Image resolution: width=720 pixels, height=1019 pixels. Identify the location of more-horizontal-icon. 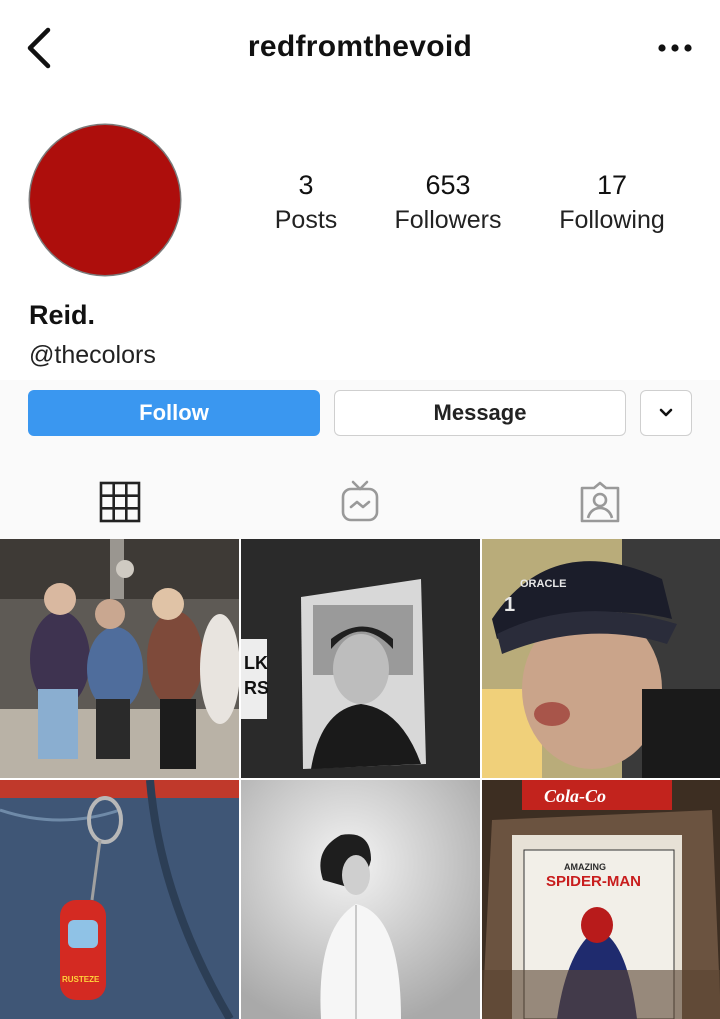
(675, 48).